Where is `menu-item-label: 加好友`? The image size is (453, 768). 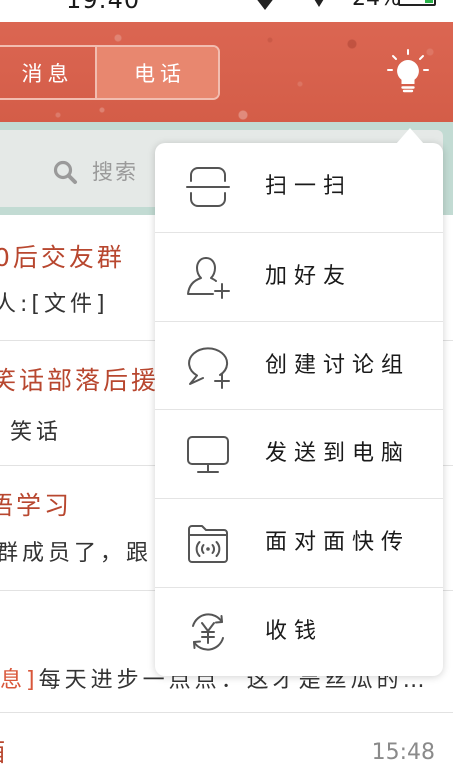
menu-item-label: 加好友 is located at coordinates (309, 276).